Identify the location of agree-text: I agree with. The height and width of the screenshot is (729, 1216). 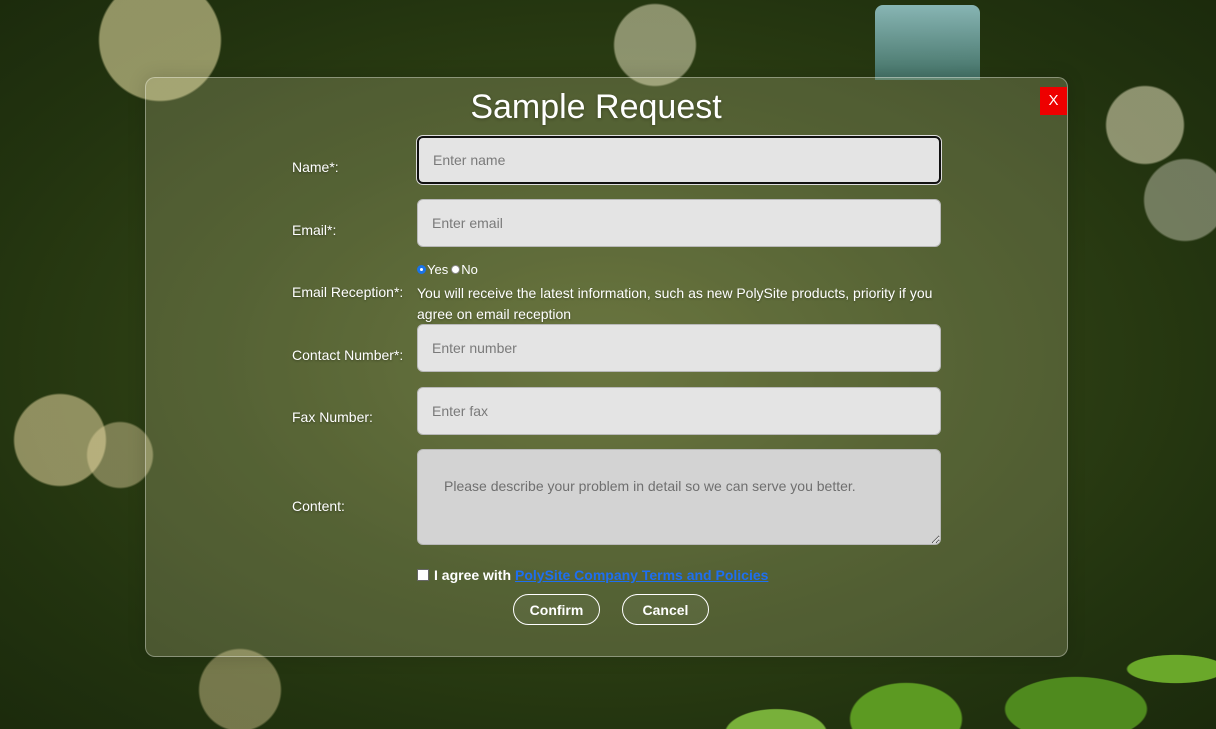
(473, 575).